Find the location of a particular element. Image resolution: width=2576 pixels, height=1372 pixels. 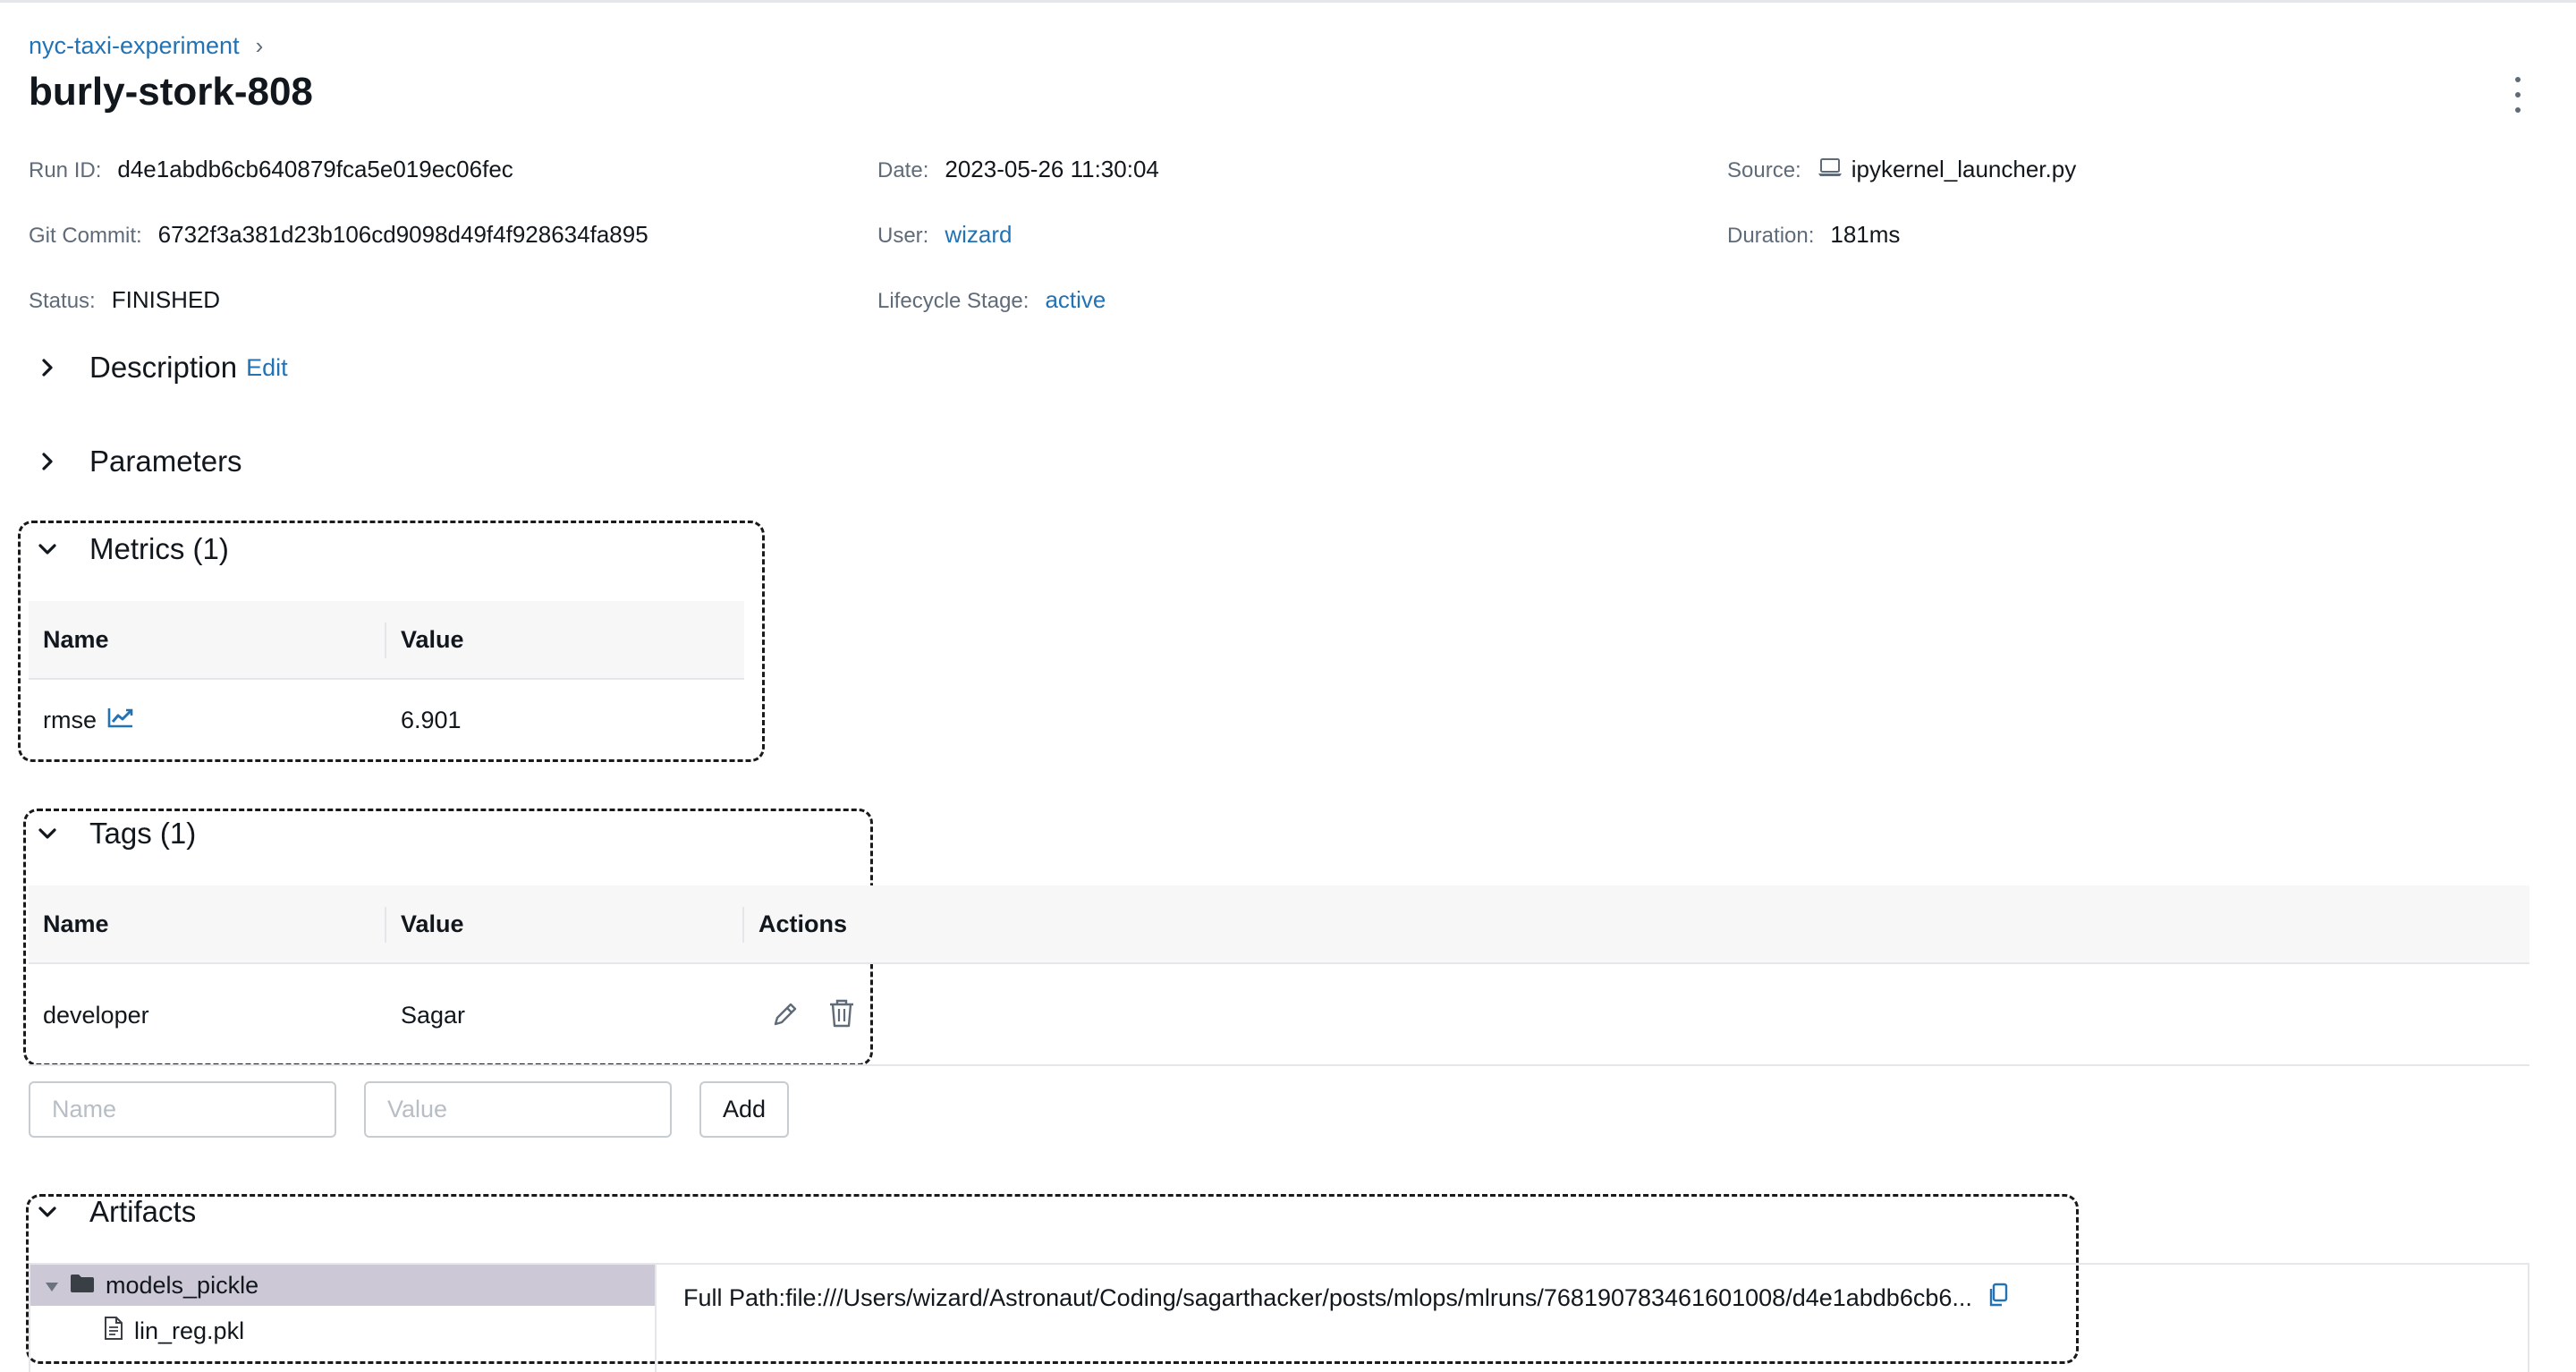

breadcrumb: nyc-taxi-experiment › is located at coordinates (146, 46).